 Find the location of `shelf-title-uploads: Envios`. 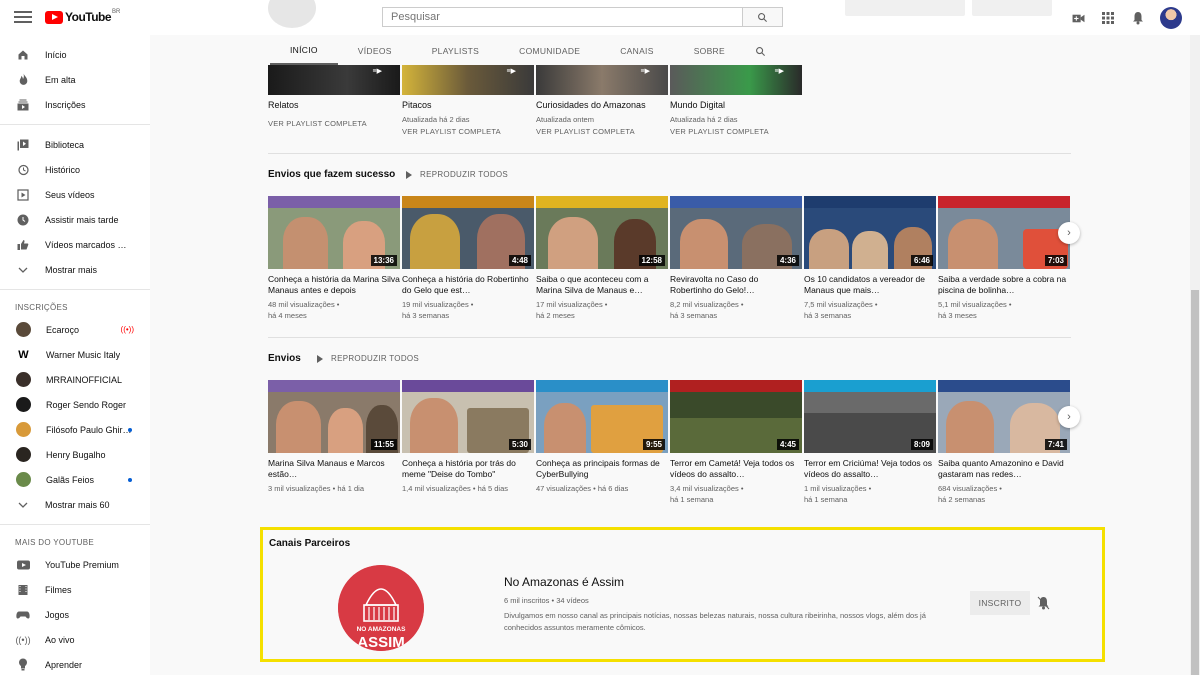

shelf-title-uploads: Envios is located at coordinates (284, 358).